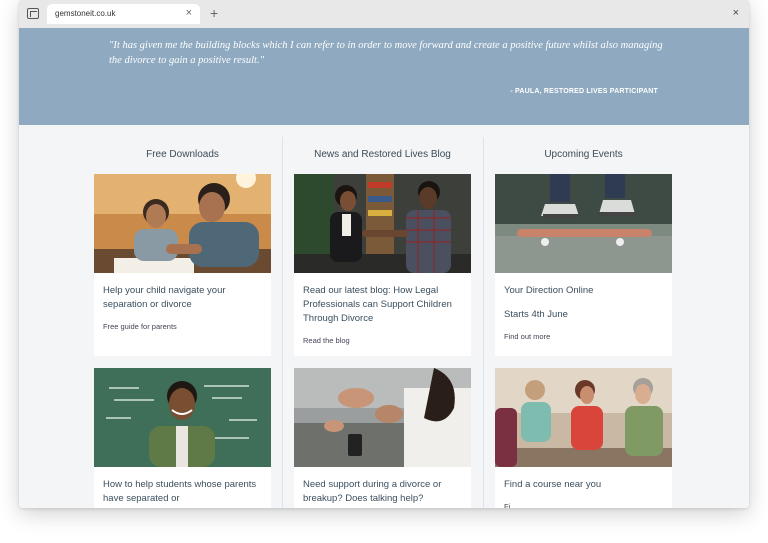 The height and width of the screenshot is (543, 768). I want to click on window-close-icon: ×, so click(736, 13).